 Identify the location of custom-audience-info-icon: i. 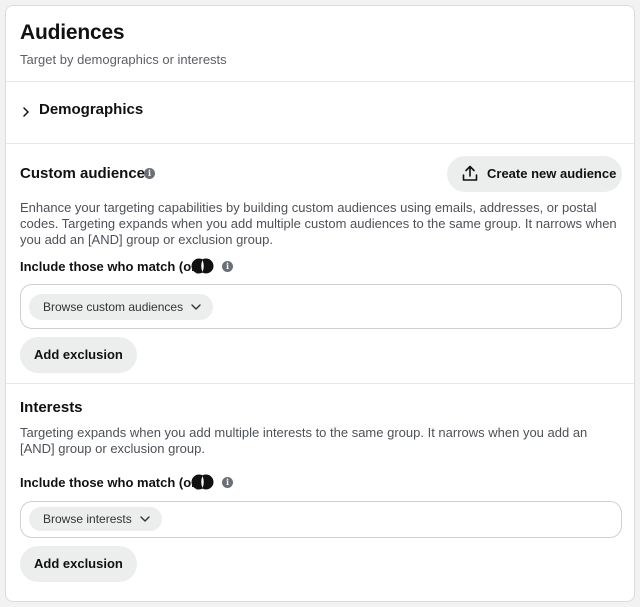
(149, 173).